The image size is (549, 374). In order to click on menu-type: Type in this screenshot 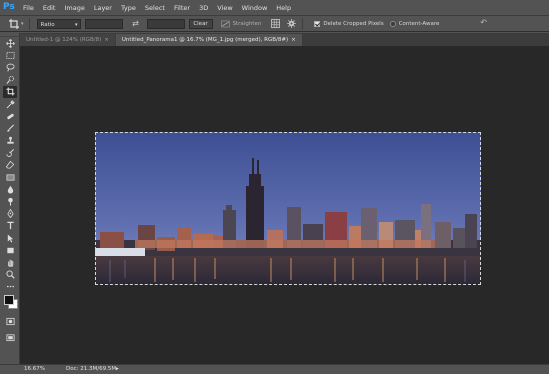, I will do `click(128, 8)`.